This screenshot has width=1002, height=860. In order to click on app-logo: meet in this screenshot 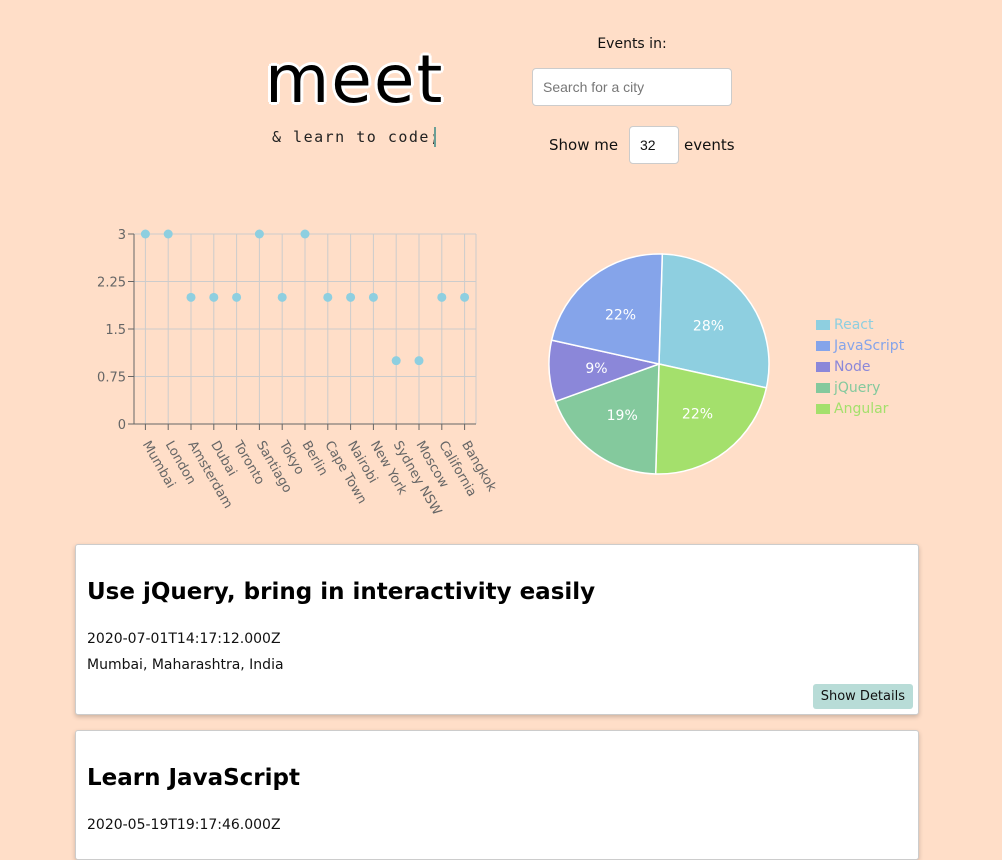, I will do `click(355, 79)`.